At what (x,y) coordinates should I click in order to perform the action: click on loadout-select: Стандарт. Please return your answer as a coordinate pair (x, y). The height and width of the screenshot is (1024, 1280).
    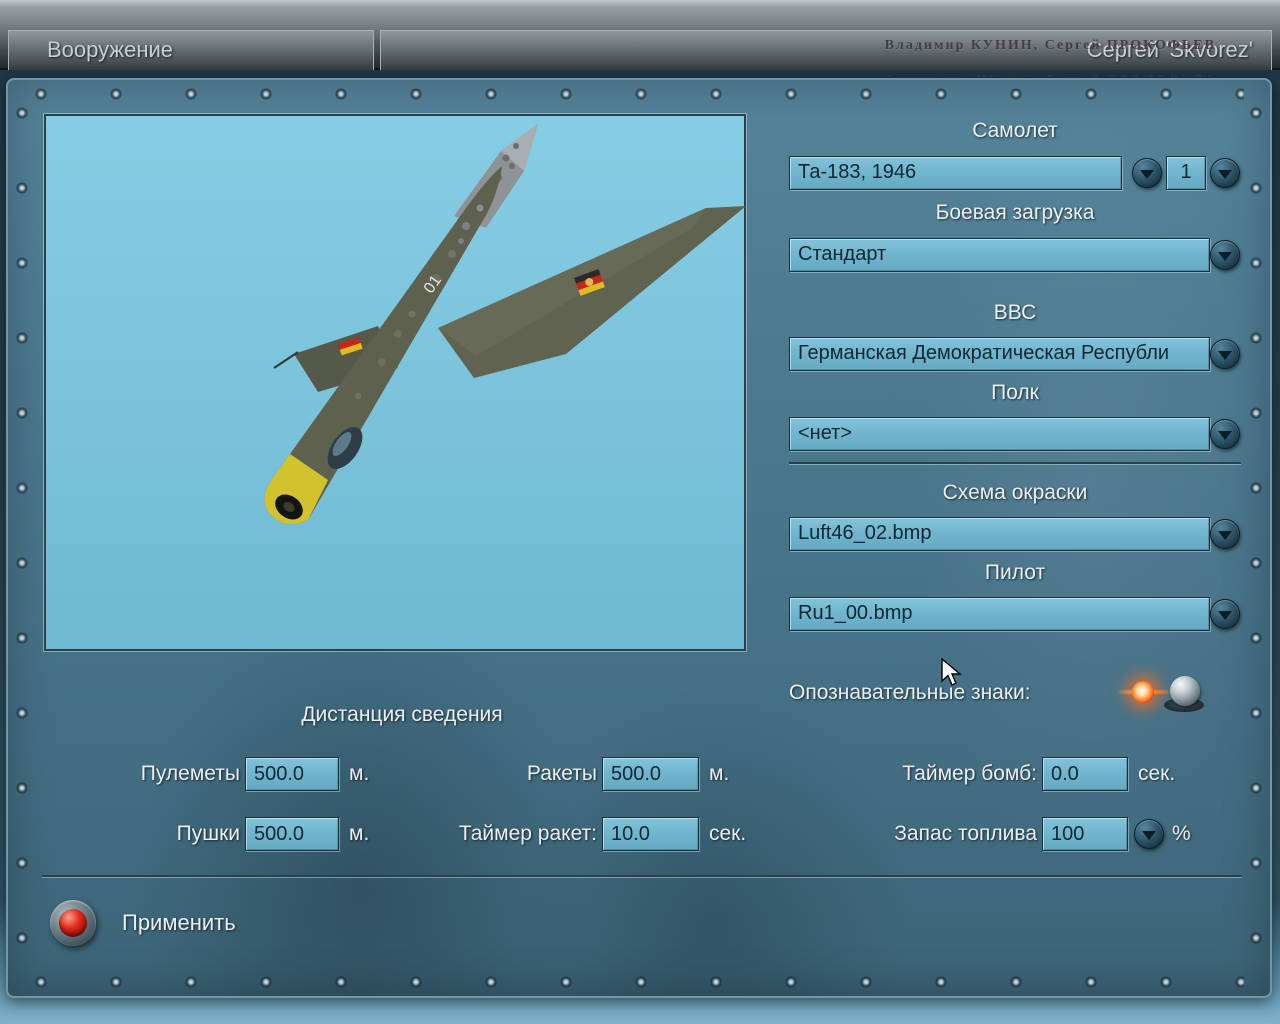
    Looking at the image, I should click on (999, 255).